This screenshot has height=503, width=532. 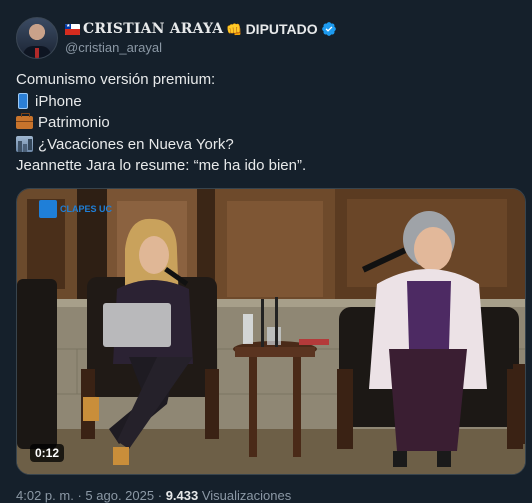 I want to click on list-item-label: Patrimonio, so click(x=74, y=122).